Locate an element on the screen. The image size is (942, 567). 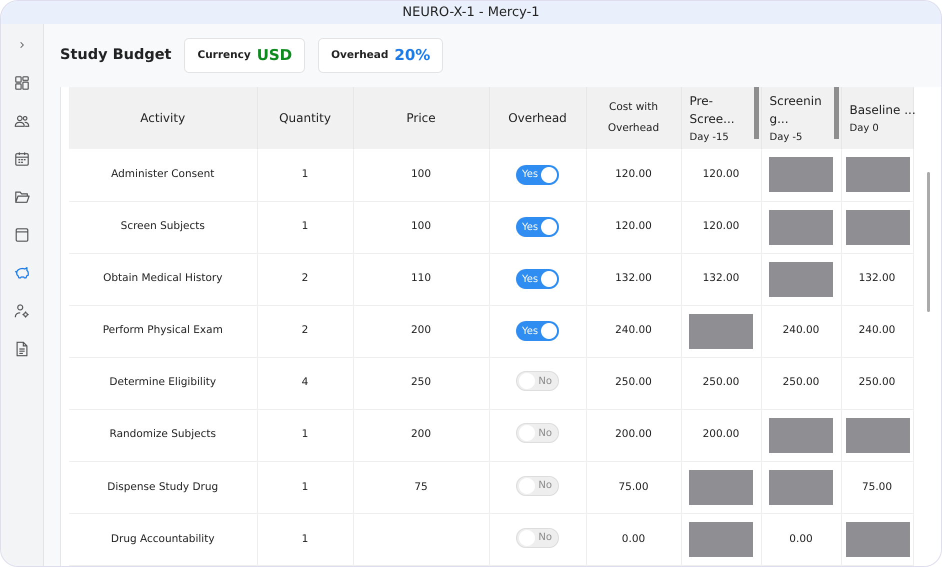
dashboard-icon is located at coordinates (22, 83).